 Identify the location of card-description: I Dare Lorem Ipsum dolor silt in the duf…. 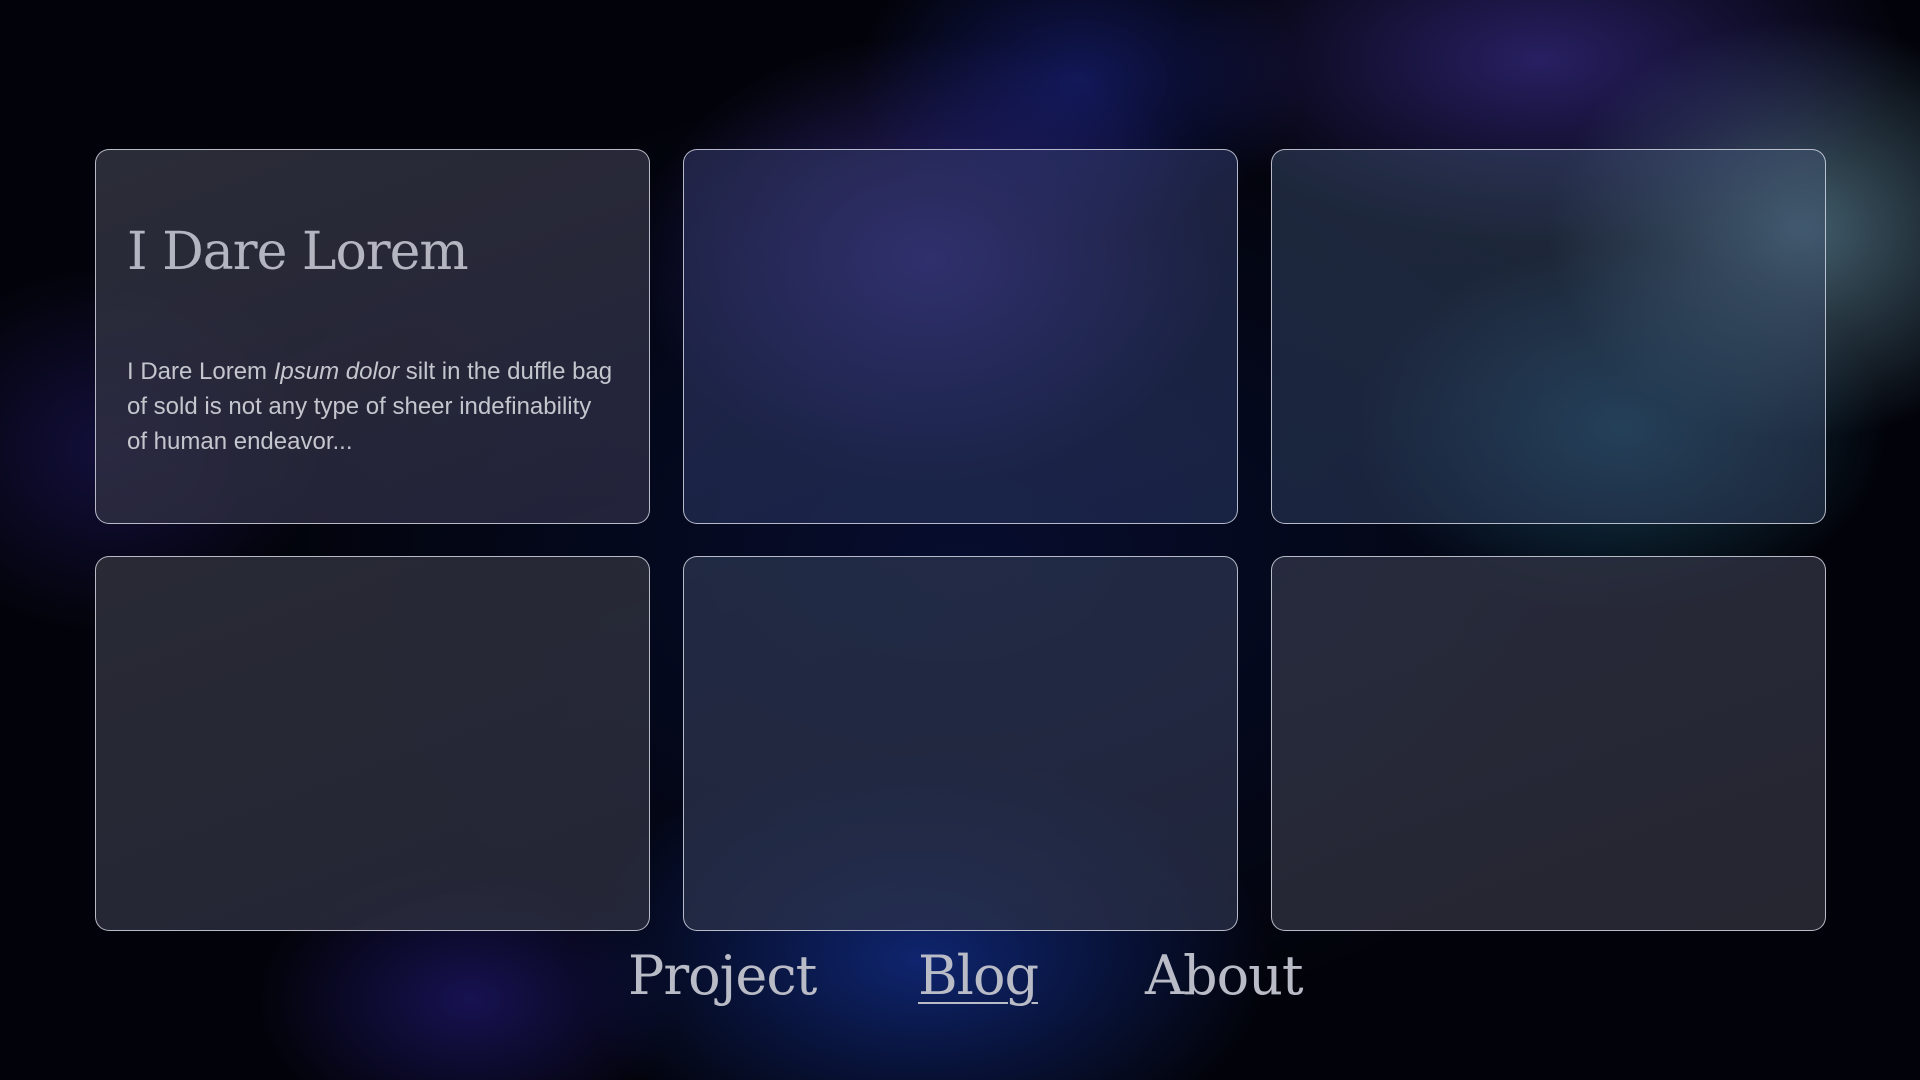
(372, 406).